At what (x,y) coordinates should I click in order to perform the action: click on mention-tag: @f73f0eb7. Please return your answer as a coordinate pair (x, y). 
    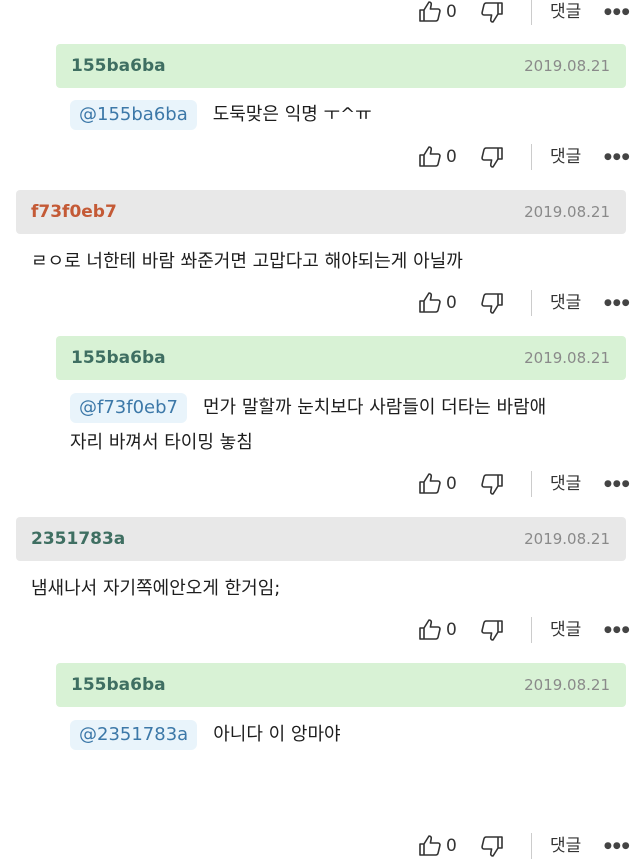
    Looking at the image, I should click on (128, 408).